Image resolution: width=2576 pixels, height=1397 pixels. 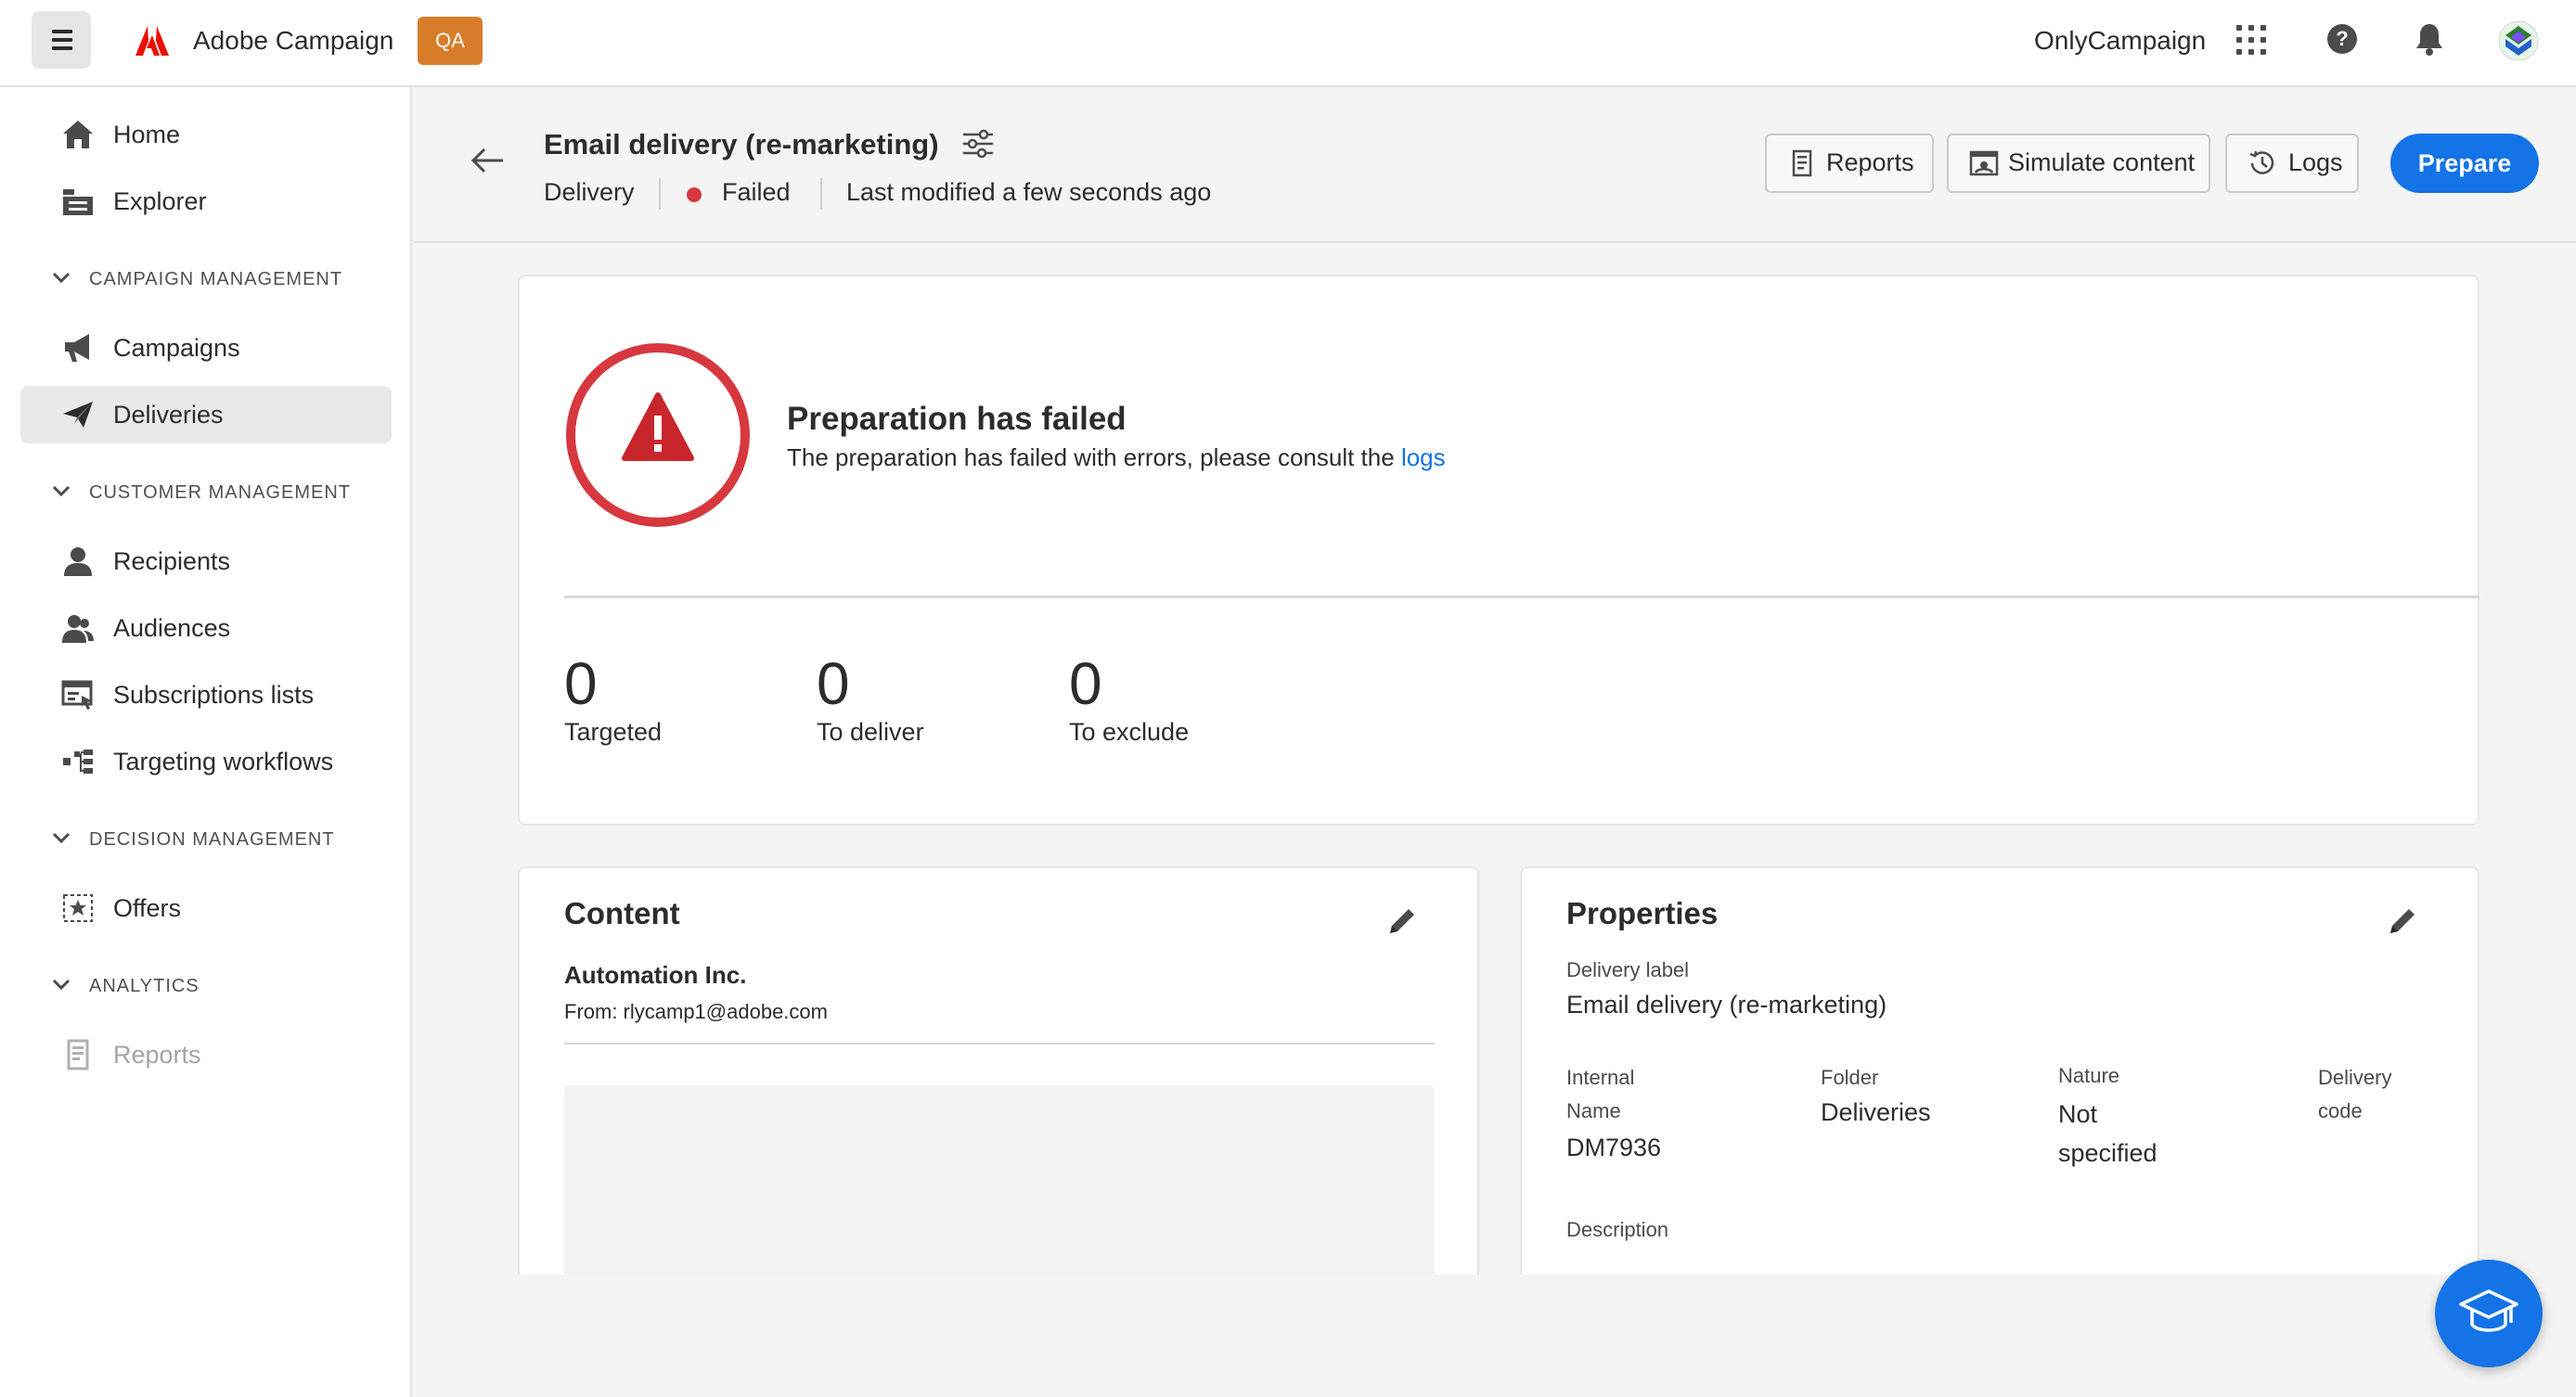 I want to click on sidebar-item-label: Audiences, so click(x=172, y=628).